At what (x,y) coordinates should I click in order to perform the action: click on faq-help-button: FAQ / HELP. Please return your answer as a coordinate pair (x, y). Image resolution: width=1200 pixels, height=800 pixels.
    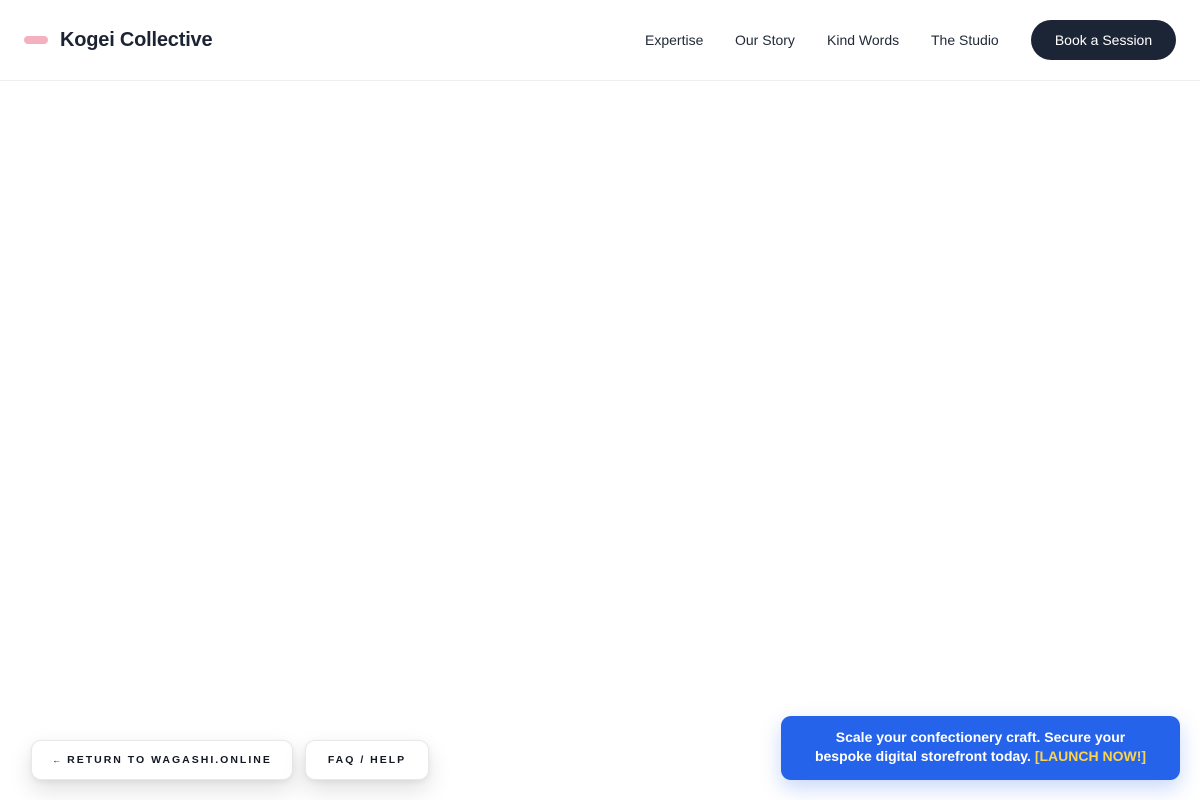
    Looking at the image, I should click on (367, 760).